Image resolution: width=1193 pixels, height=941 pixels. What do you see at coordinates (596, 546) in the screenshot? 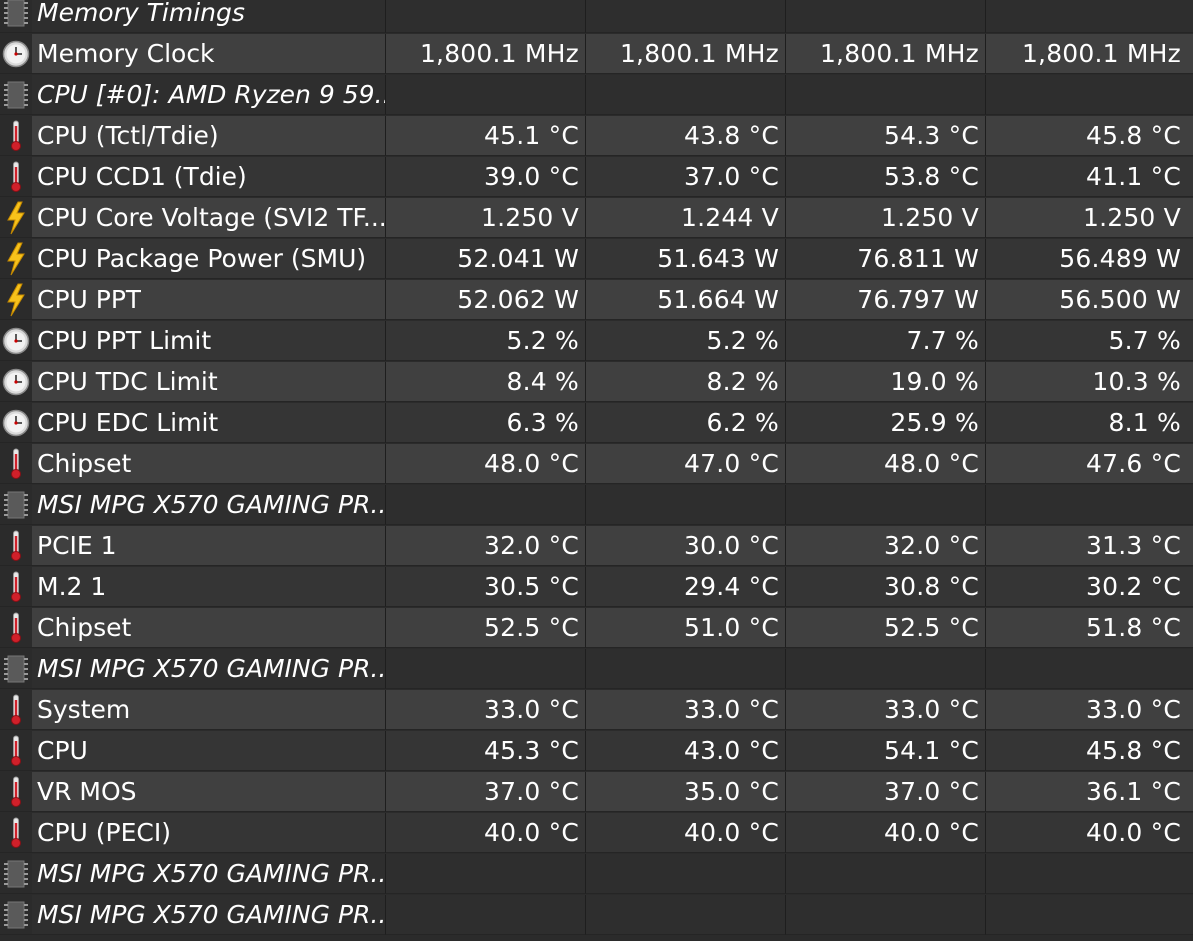
I see `sensor-row: PCIE 1 32.0 °C 30.0 °C 32.0 °C 31.3 °C` at bounding box center [596, 546].